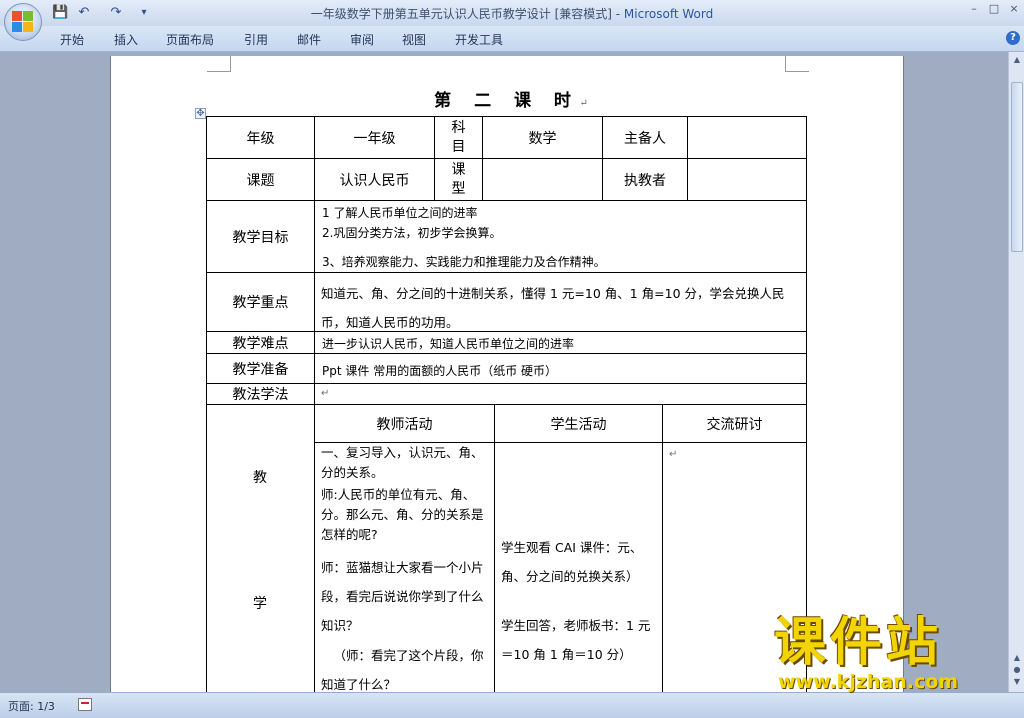 This screenshot has height=718, width=1024. I want to click on office-logo-icon, so click(23, 22).